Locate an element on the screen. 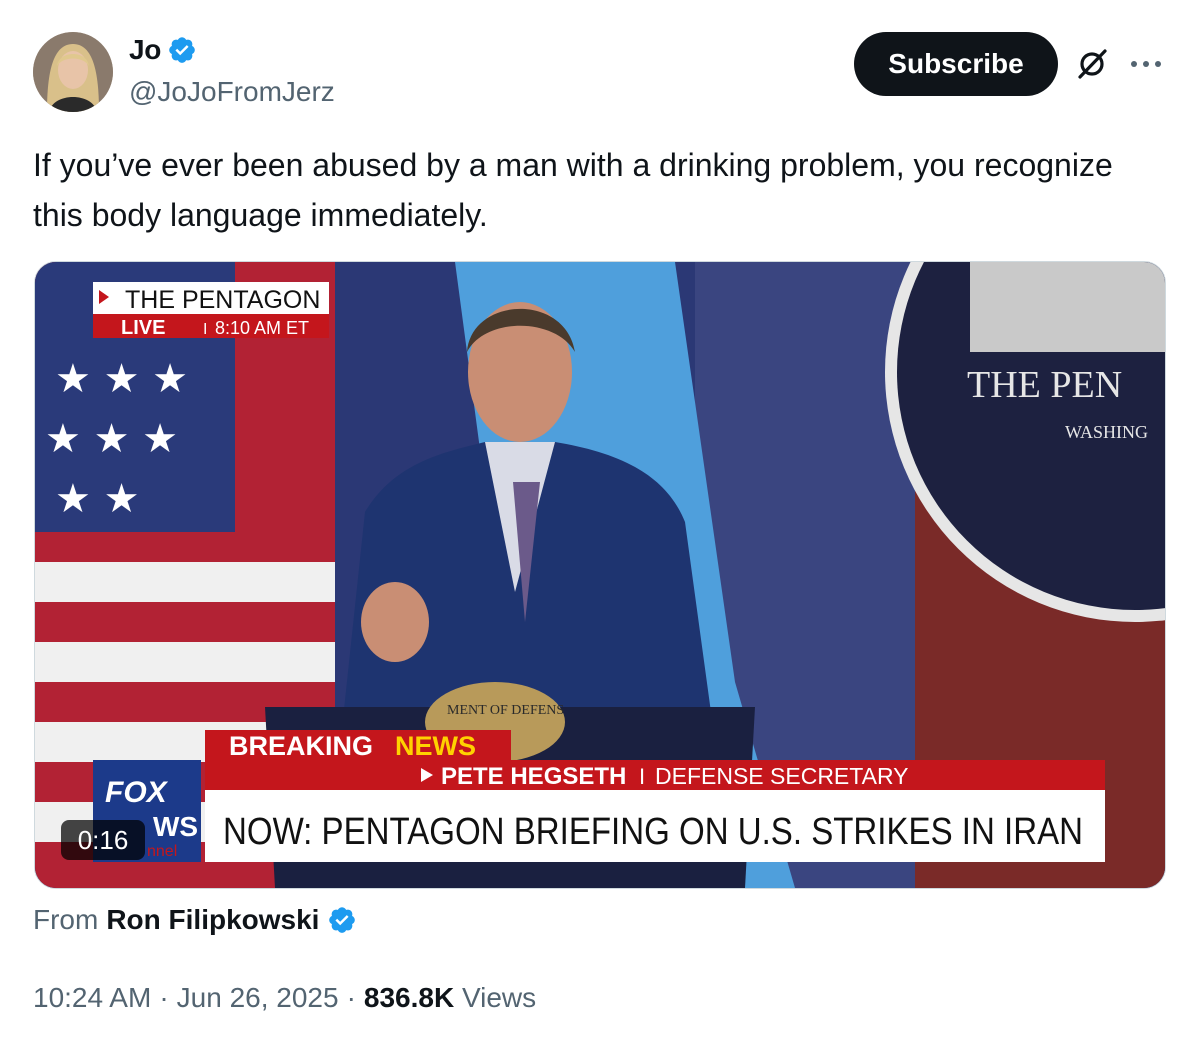 The height and width of the screenshot is (1046, 1200). news-label: NEWS is located at coordinates (435, 746).